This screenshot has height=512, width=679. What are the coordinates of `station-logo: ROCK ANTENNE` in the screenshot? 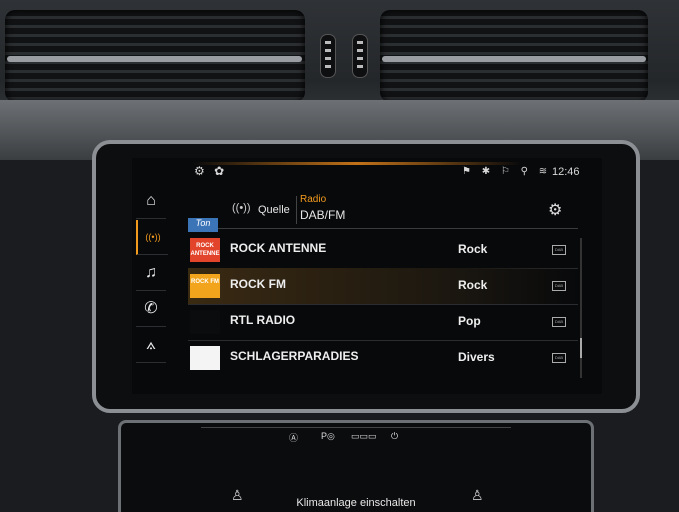 It's located at (205, 250).